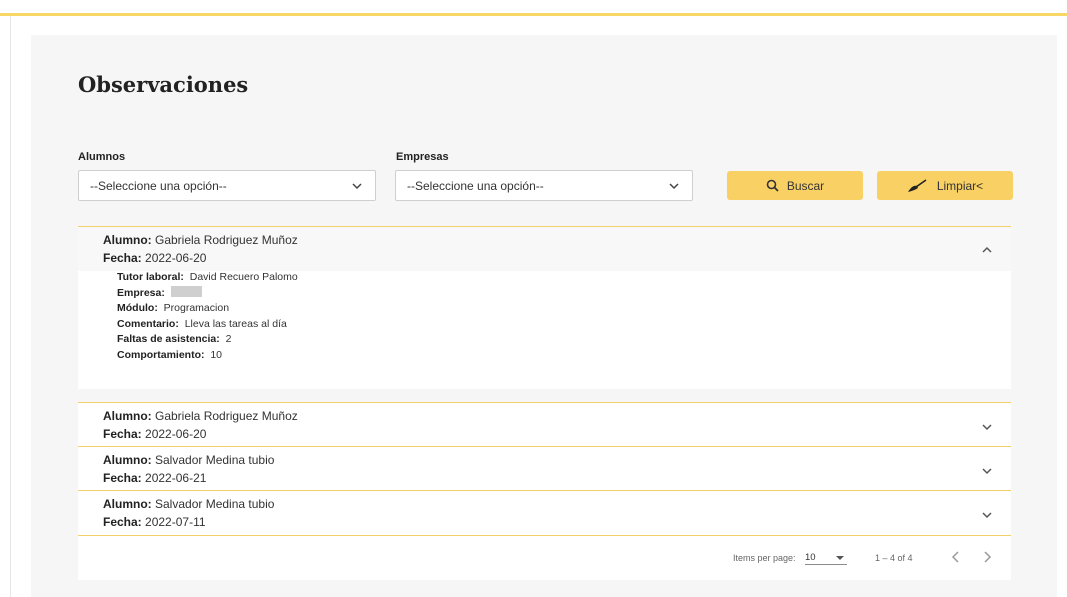 The width and height of the screenshot is (1067, 597). What do you see at coordinates (960, 185) in the screenshot?
I see `limpiar-button-label: Limpiar<` at bounding box center [960, 185].